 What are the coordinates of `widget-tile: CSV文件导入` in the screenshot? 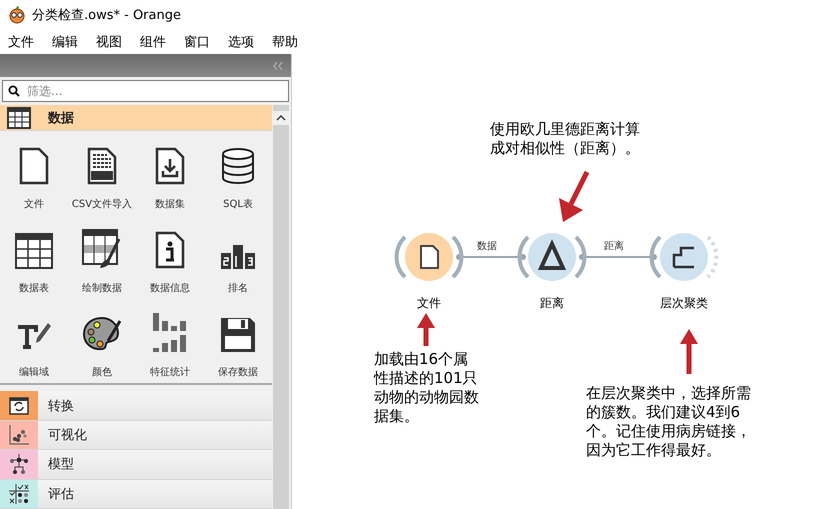 It's located at (102, 173).